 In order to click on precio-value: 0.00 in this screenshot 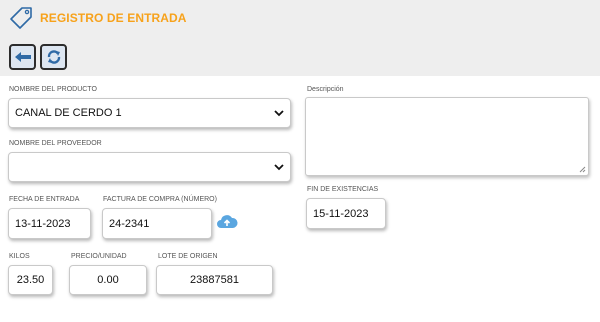, I will do `click(108, 280)`.